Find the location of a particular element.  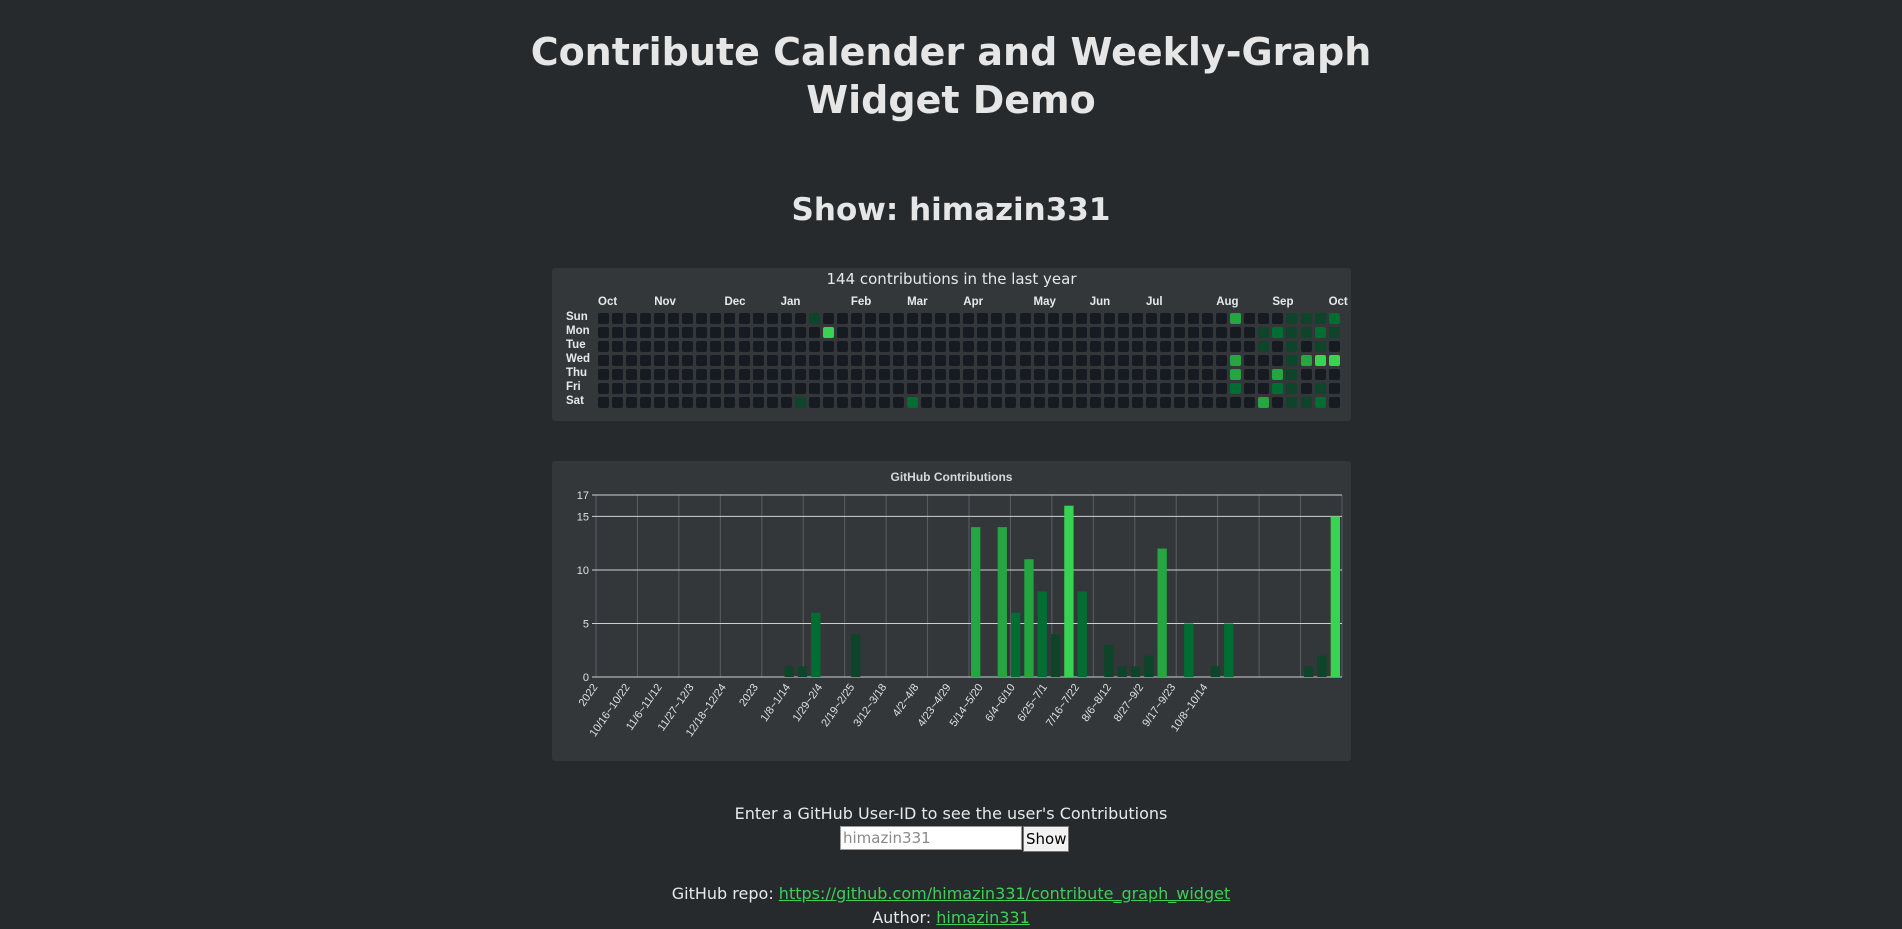

show-button: Show is located at coordinates (1046, 839).